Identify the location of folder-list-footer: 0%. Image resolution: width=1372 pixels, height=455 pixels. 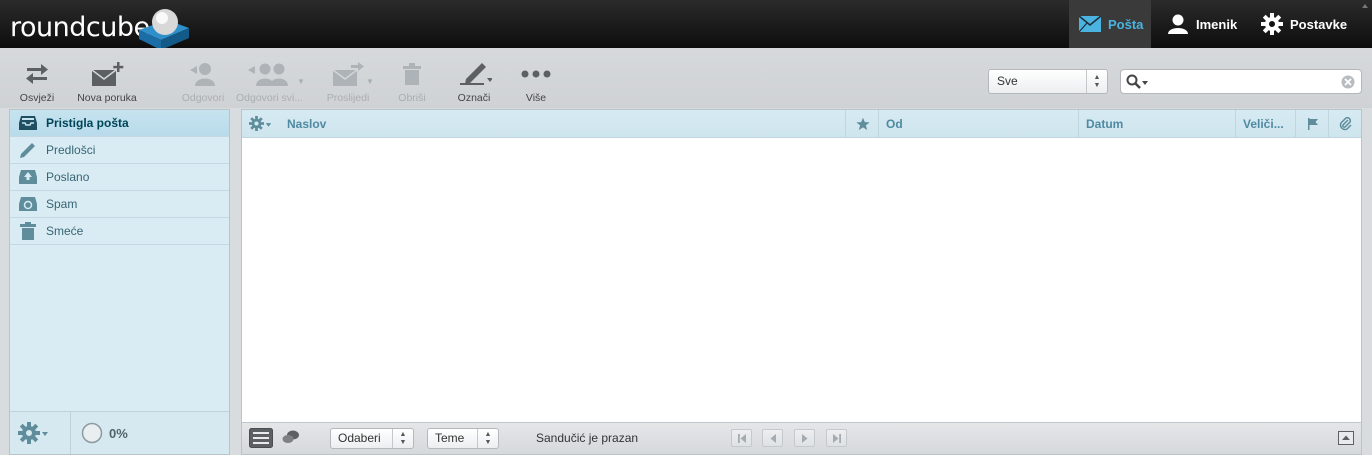
(119, 432).